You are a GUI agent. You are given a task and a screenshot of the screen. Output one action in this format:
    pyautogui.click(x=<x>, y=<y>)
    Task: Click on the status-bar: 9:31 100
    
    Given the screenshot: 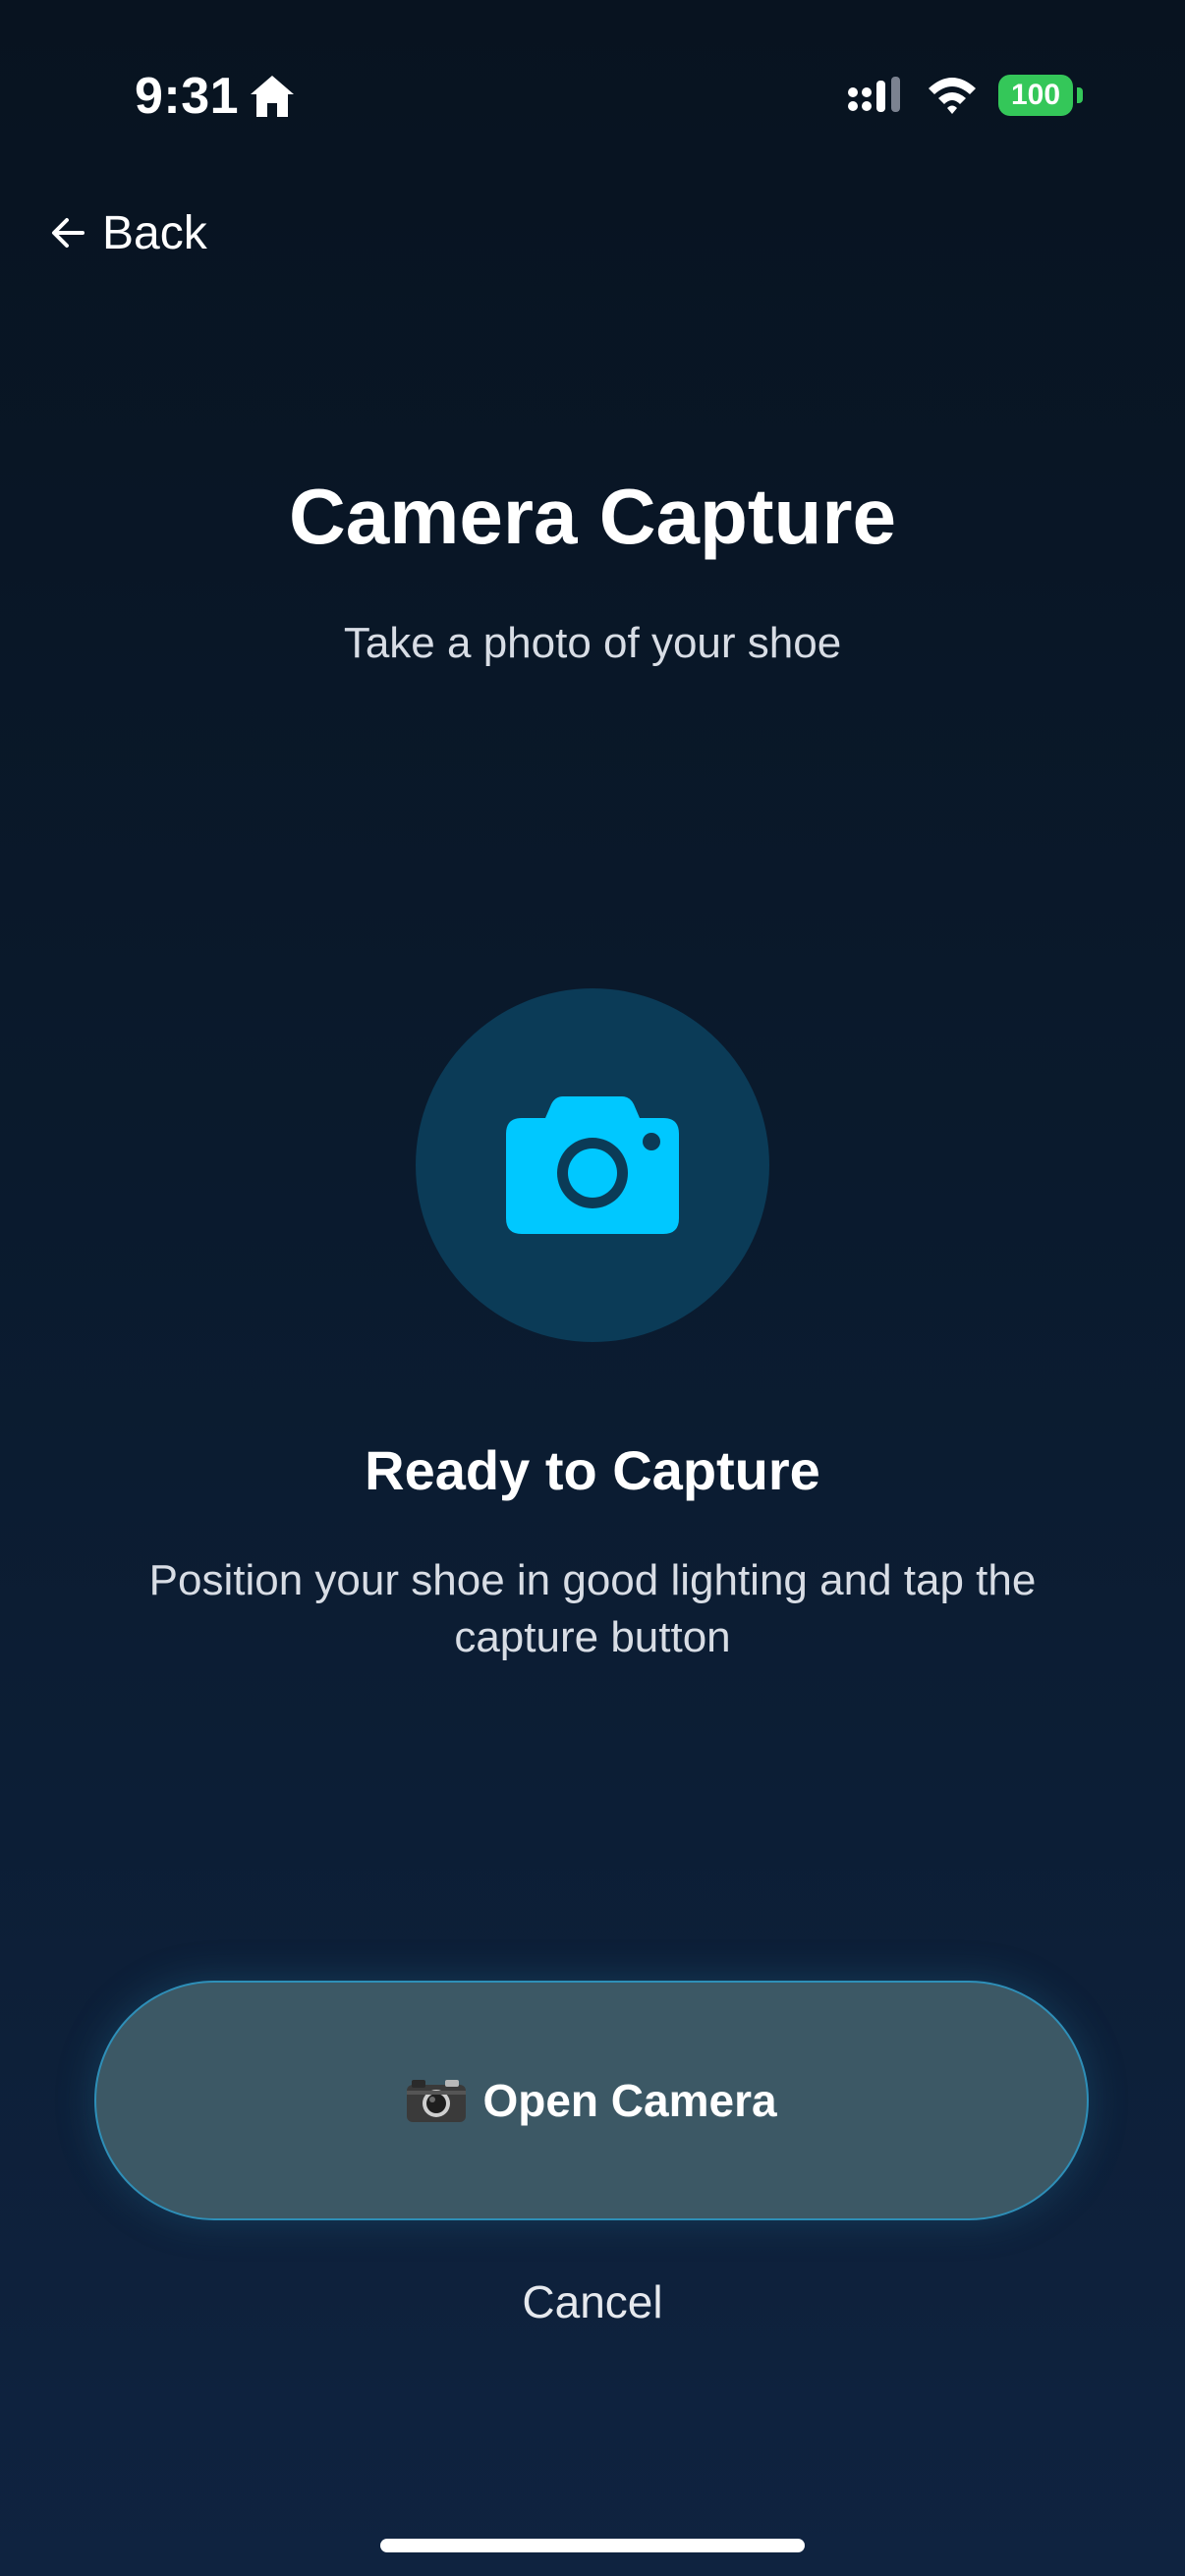 What is the action you would take?
    pyautogui.click(x=592, y=98)
    